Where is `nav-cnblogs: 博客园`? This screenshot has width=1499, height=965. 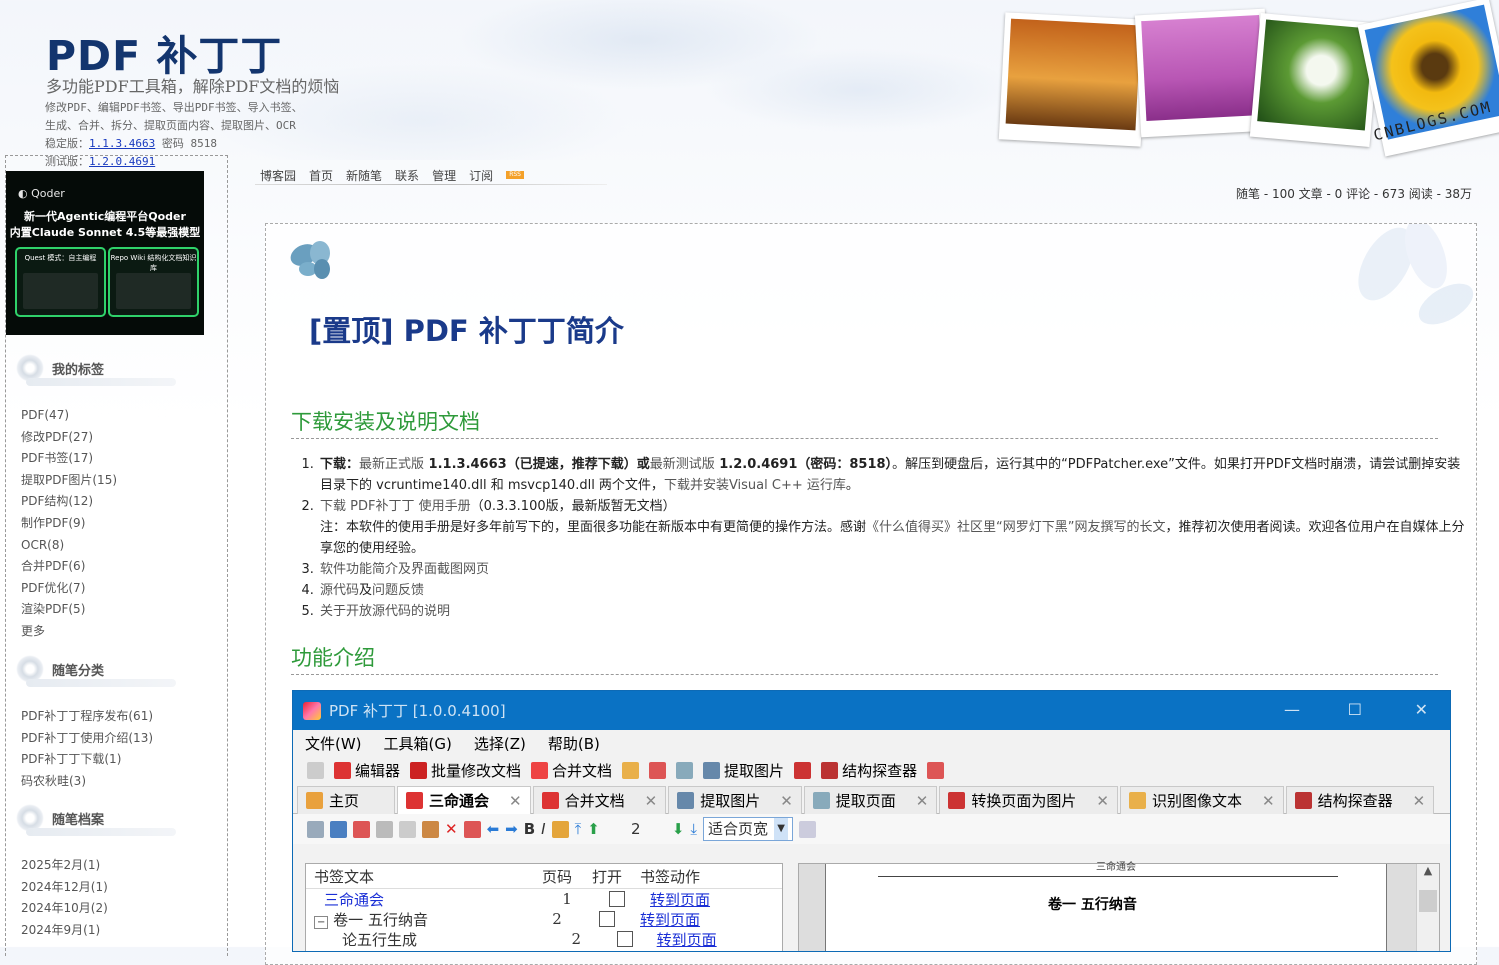 nav-cnblogs: 博客园 is located at coordinates (278, 175).